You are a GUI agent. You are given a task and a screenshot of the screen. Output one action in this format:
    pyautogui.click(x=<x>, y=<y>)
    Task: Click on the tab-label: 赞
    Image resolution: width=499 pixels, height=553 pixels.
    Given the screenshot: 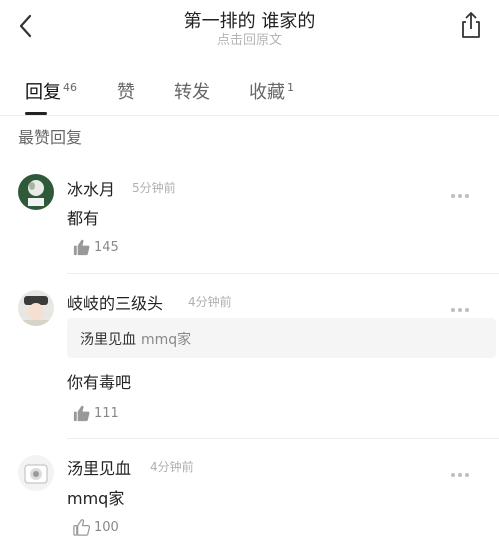 What is the action you would take?
    pyautogui.click(x=126, y=92)
    